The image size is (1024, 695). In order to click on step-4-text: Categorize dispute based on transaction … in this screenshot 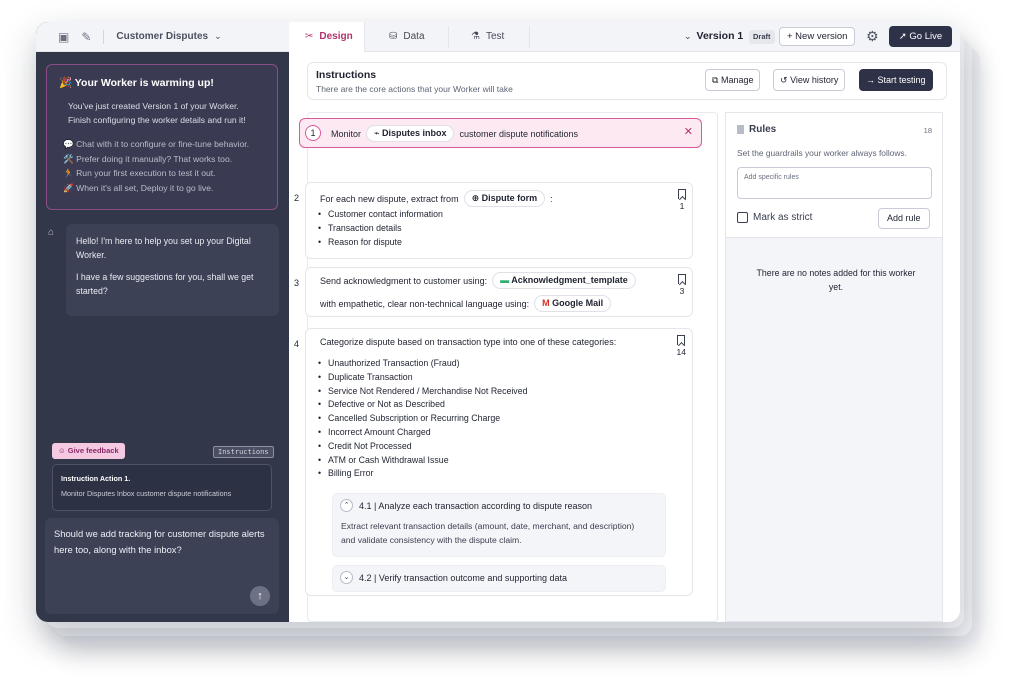, I will do `click(468, 342)`.